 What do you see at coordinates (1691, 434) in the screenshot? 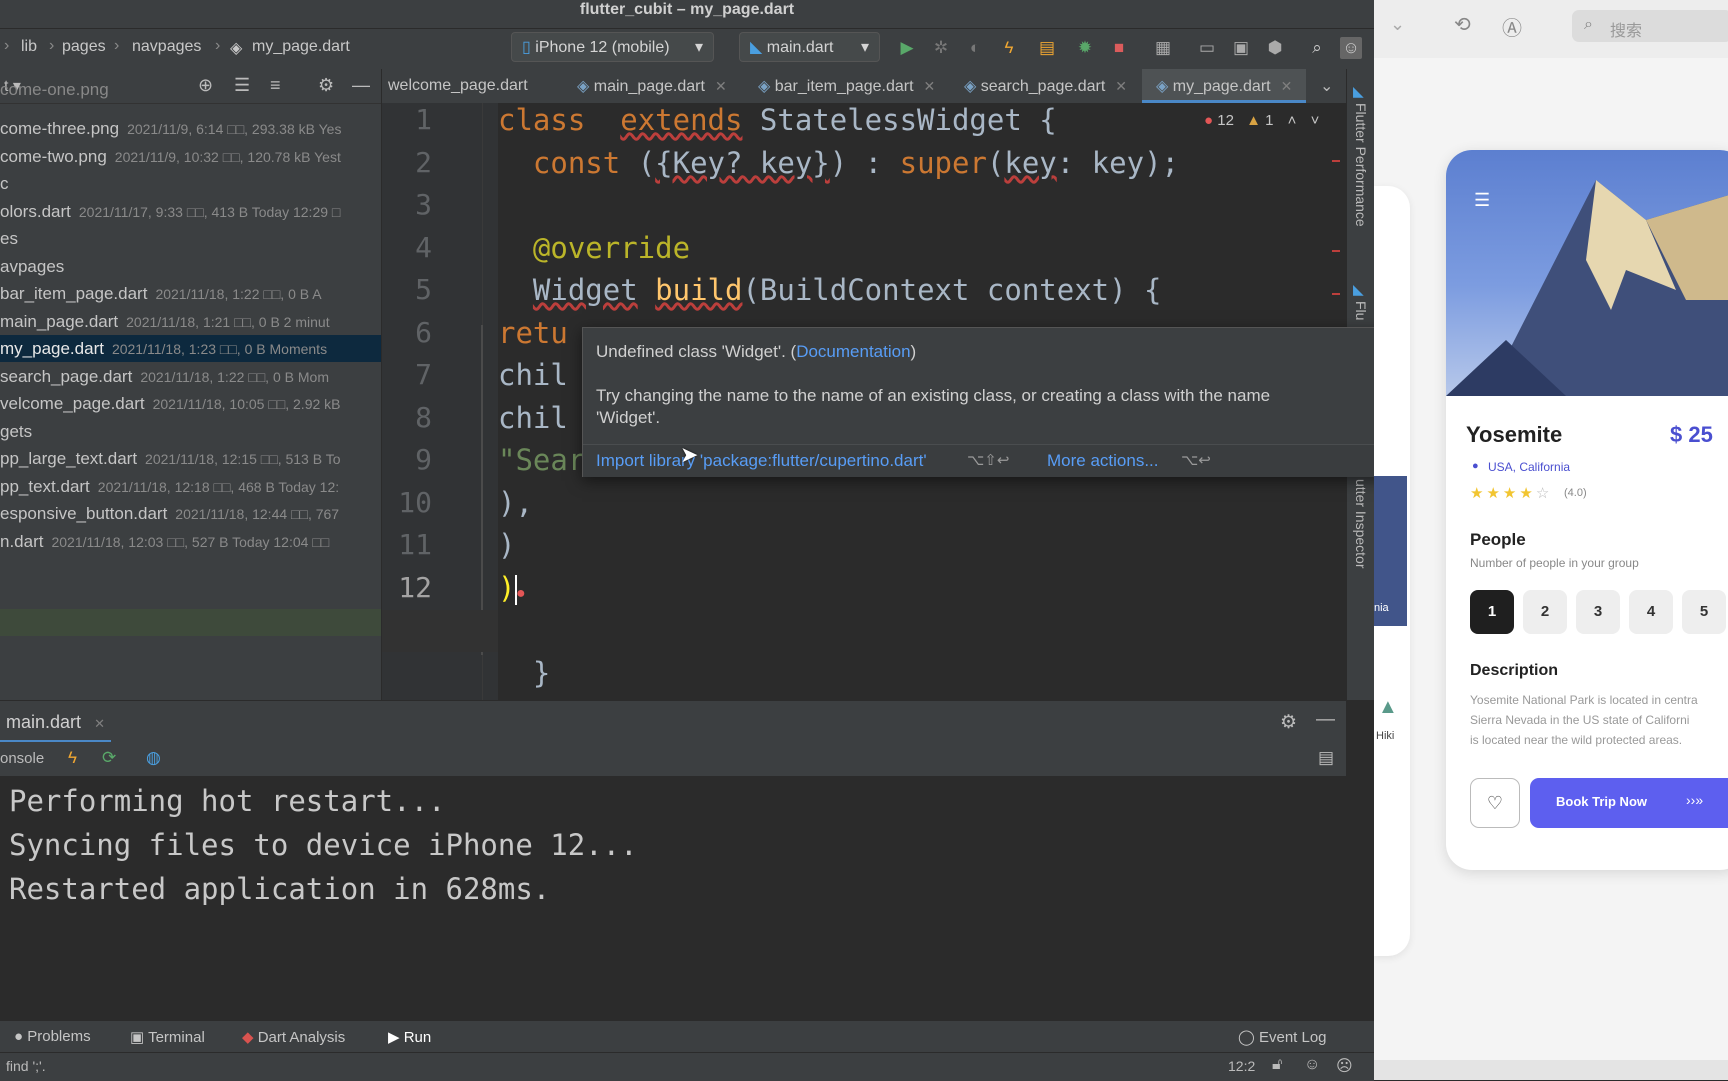
I see `place-price: $ 25` at bounding box center [1691, 434].